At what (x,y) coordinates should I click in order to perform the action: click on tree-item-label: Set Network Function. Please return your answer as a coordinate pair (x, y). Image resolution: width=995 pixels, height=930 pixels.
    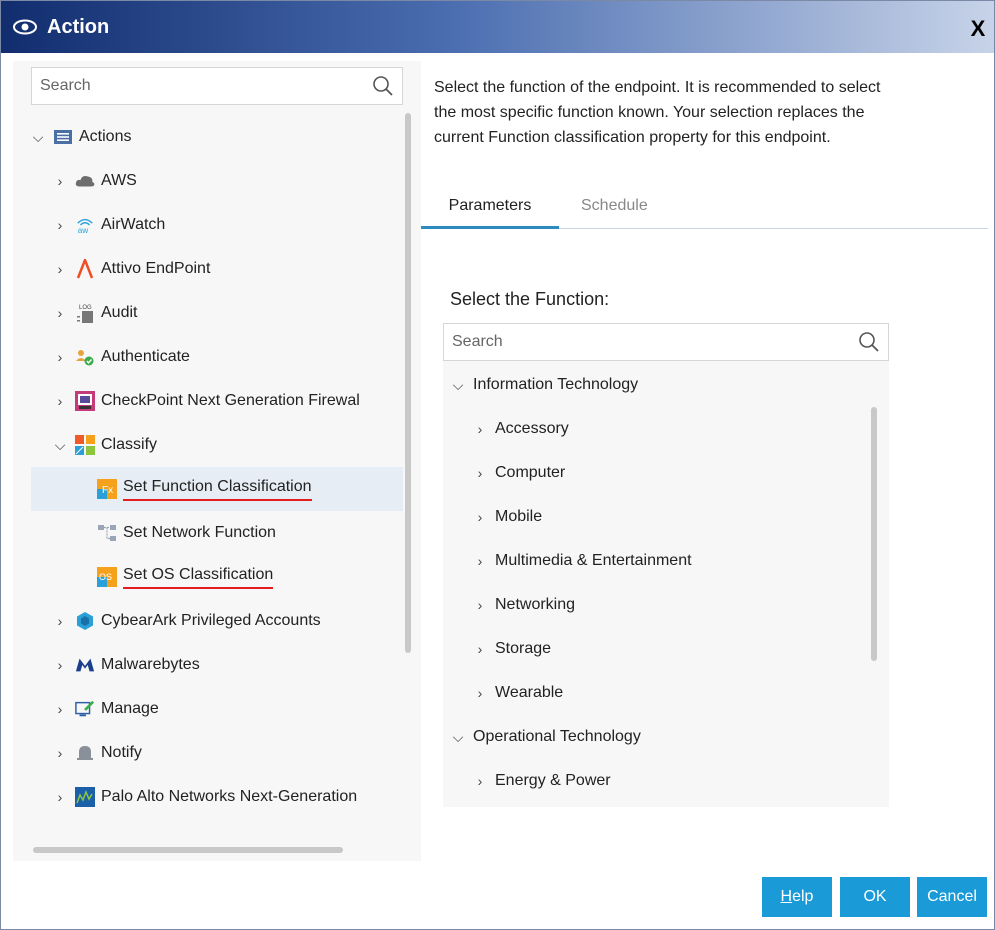
    Looking at the image, I should click on (199, 532).